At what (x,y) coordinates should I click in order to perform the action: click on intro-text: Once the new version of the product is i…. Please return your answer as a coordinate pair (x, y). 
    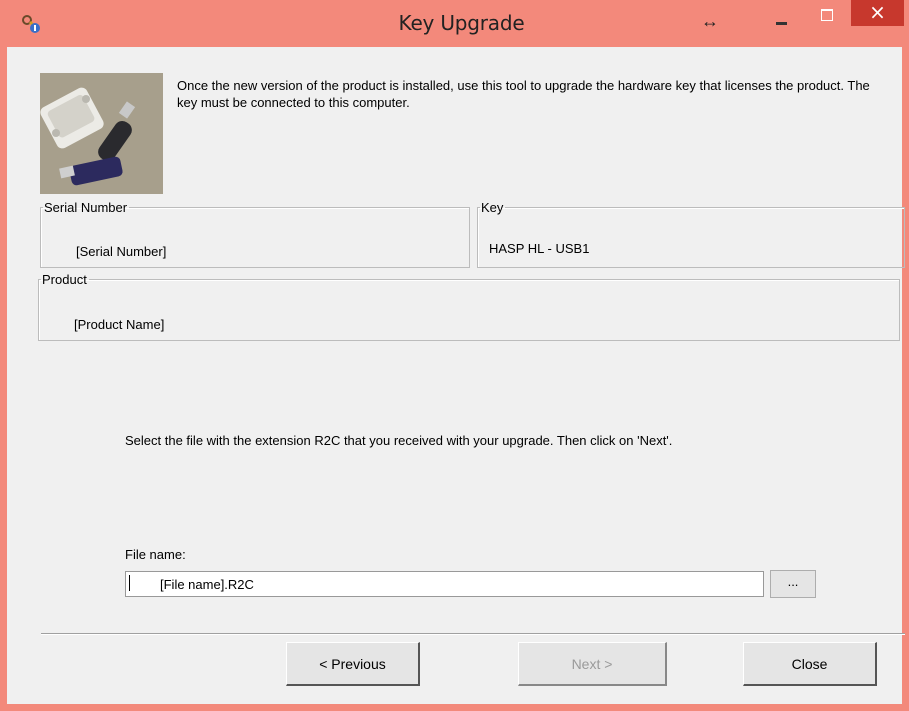
    Looking at the image, I should click on (523, 94).